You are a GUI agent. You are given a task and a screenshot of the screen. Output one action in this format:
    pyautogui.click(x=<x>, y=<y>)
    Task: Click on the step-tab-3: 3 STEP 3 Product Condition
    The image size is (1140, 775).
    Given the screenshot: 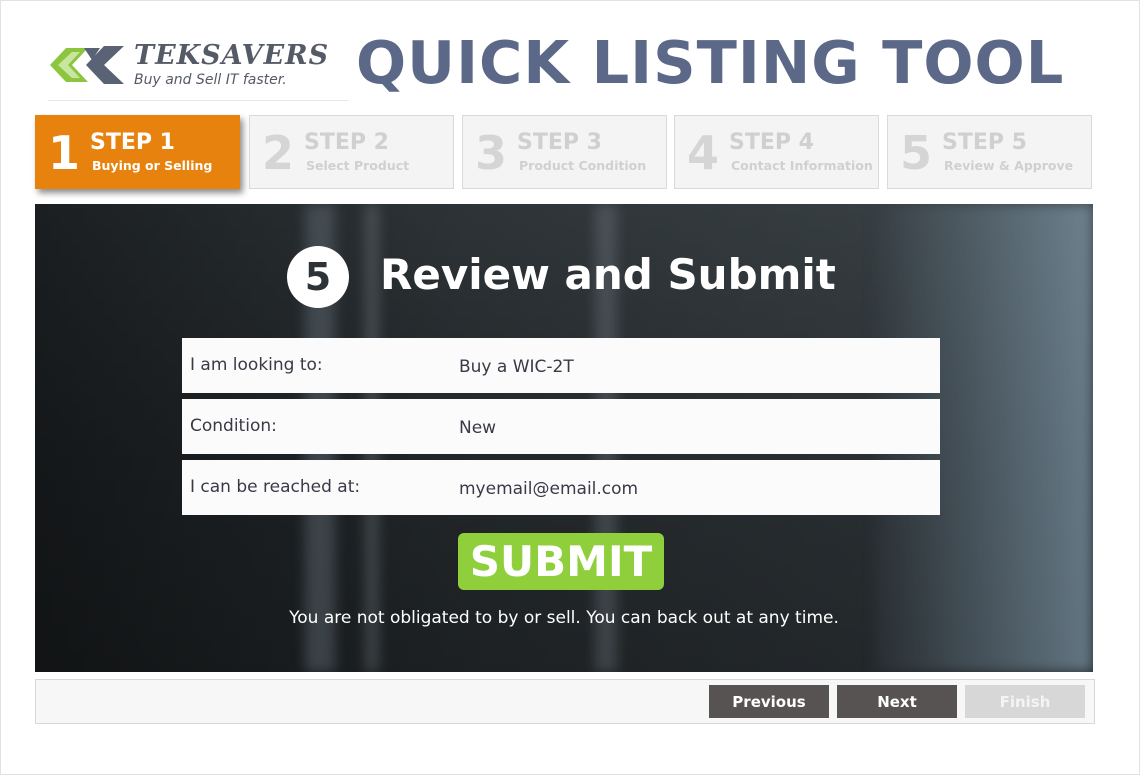 What is the action you would take?
    pyautogui.click(x=564, y=152)
    